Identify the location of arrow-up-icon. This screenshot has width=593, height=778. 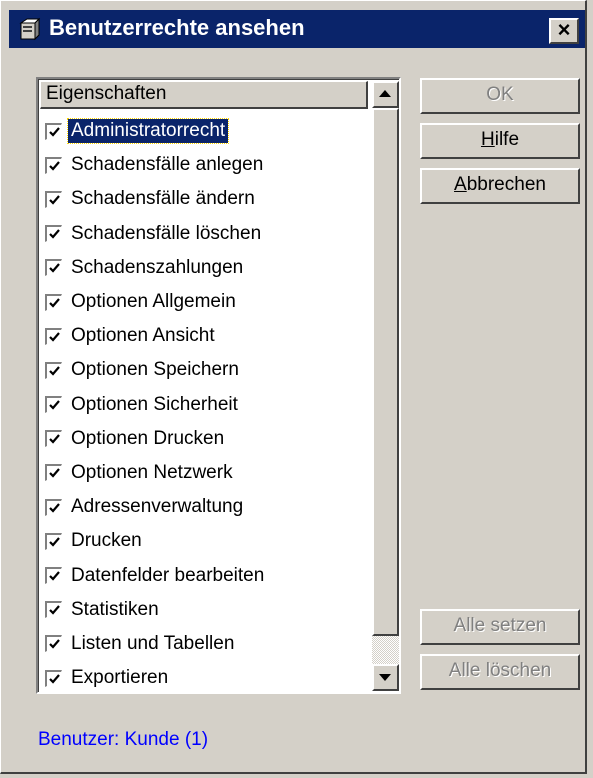
(385, 93).